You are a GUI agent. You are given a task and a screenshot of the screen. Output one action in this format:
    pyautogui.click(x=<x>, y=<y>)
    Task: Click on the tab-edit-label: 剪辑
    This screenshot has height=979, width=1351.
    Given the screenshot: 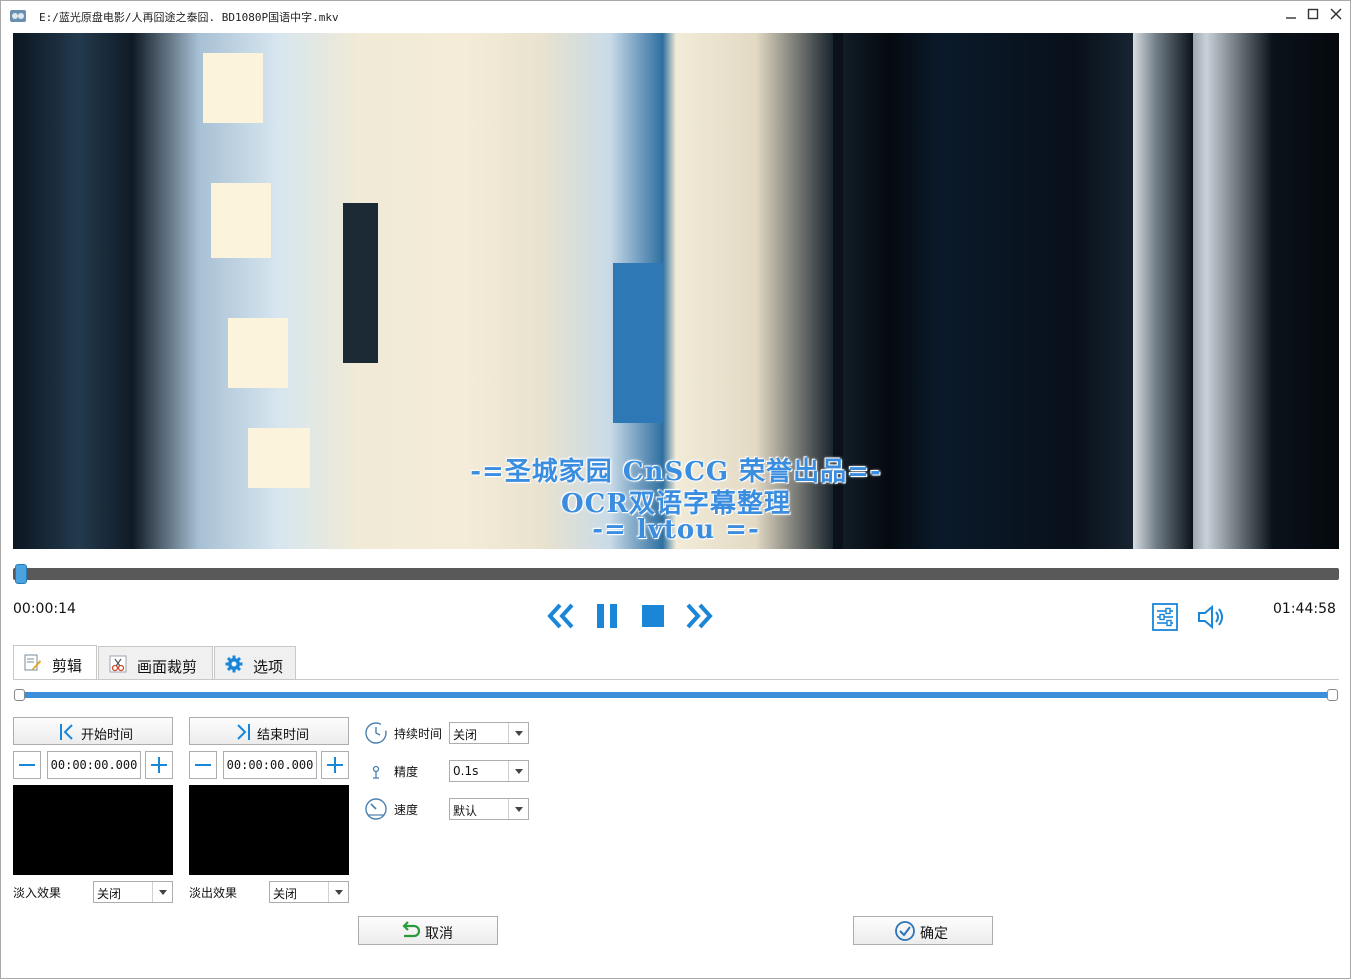 What is the action you would take?
    pyautogui.click(x=67, y=666)
    